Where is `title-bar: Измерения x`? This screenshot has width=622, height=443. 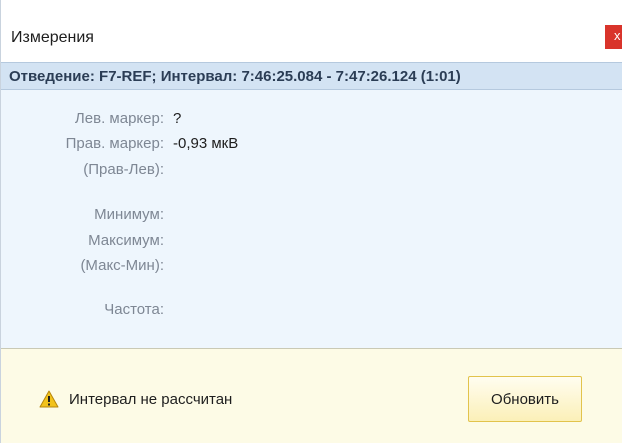
title-bar: Измерения x is located at coordinates (311, 31).